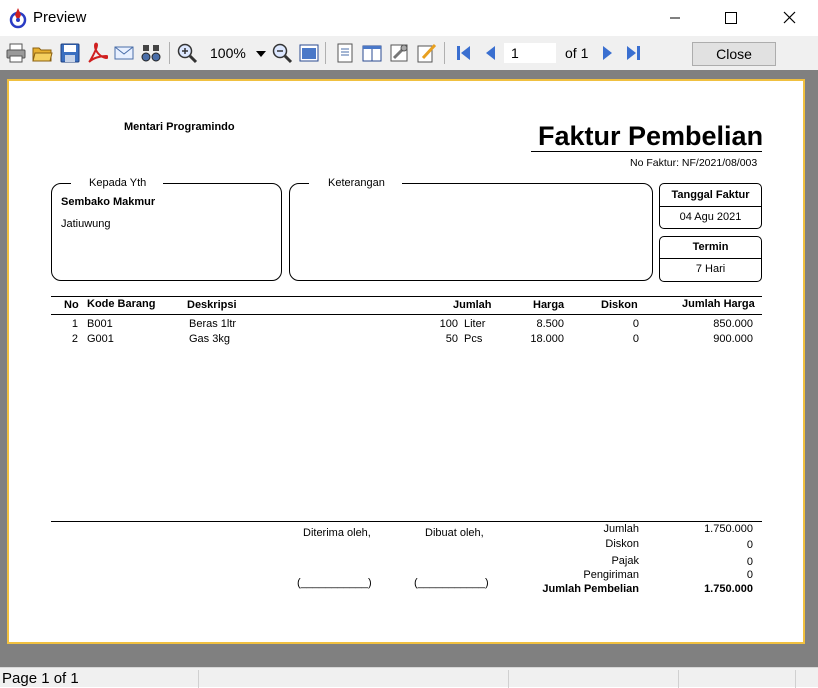  Describe the element at coordinates (100, 339) in the screenshot. I see `row-kode: G001` at that location.